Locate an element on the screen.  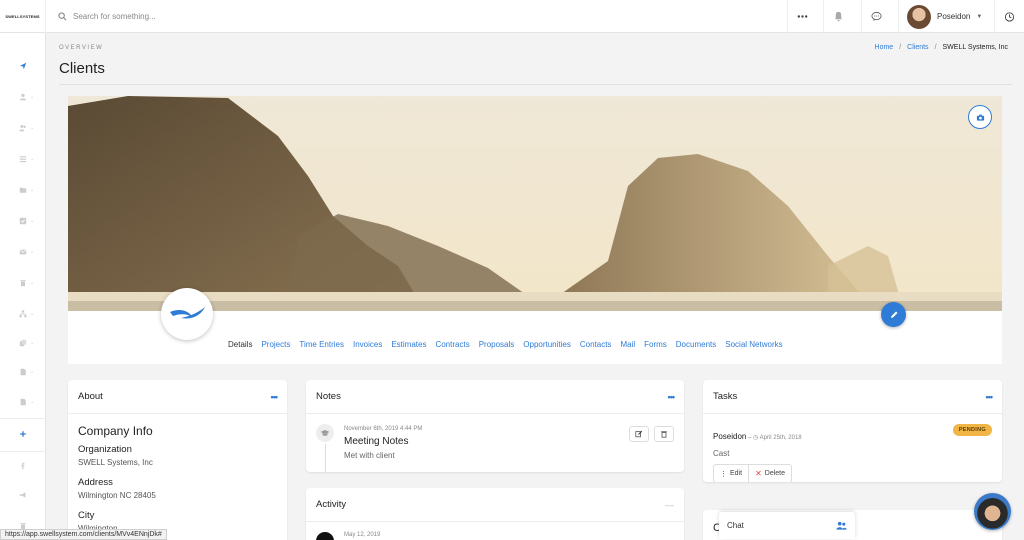
chevron-down-icon: ▼ is located at coordinates (979, 16).